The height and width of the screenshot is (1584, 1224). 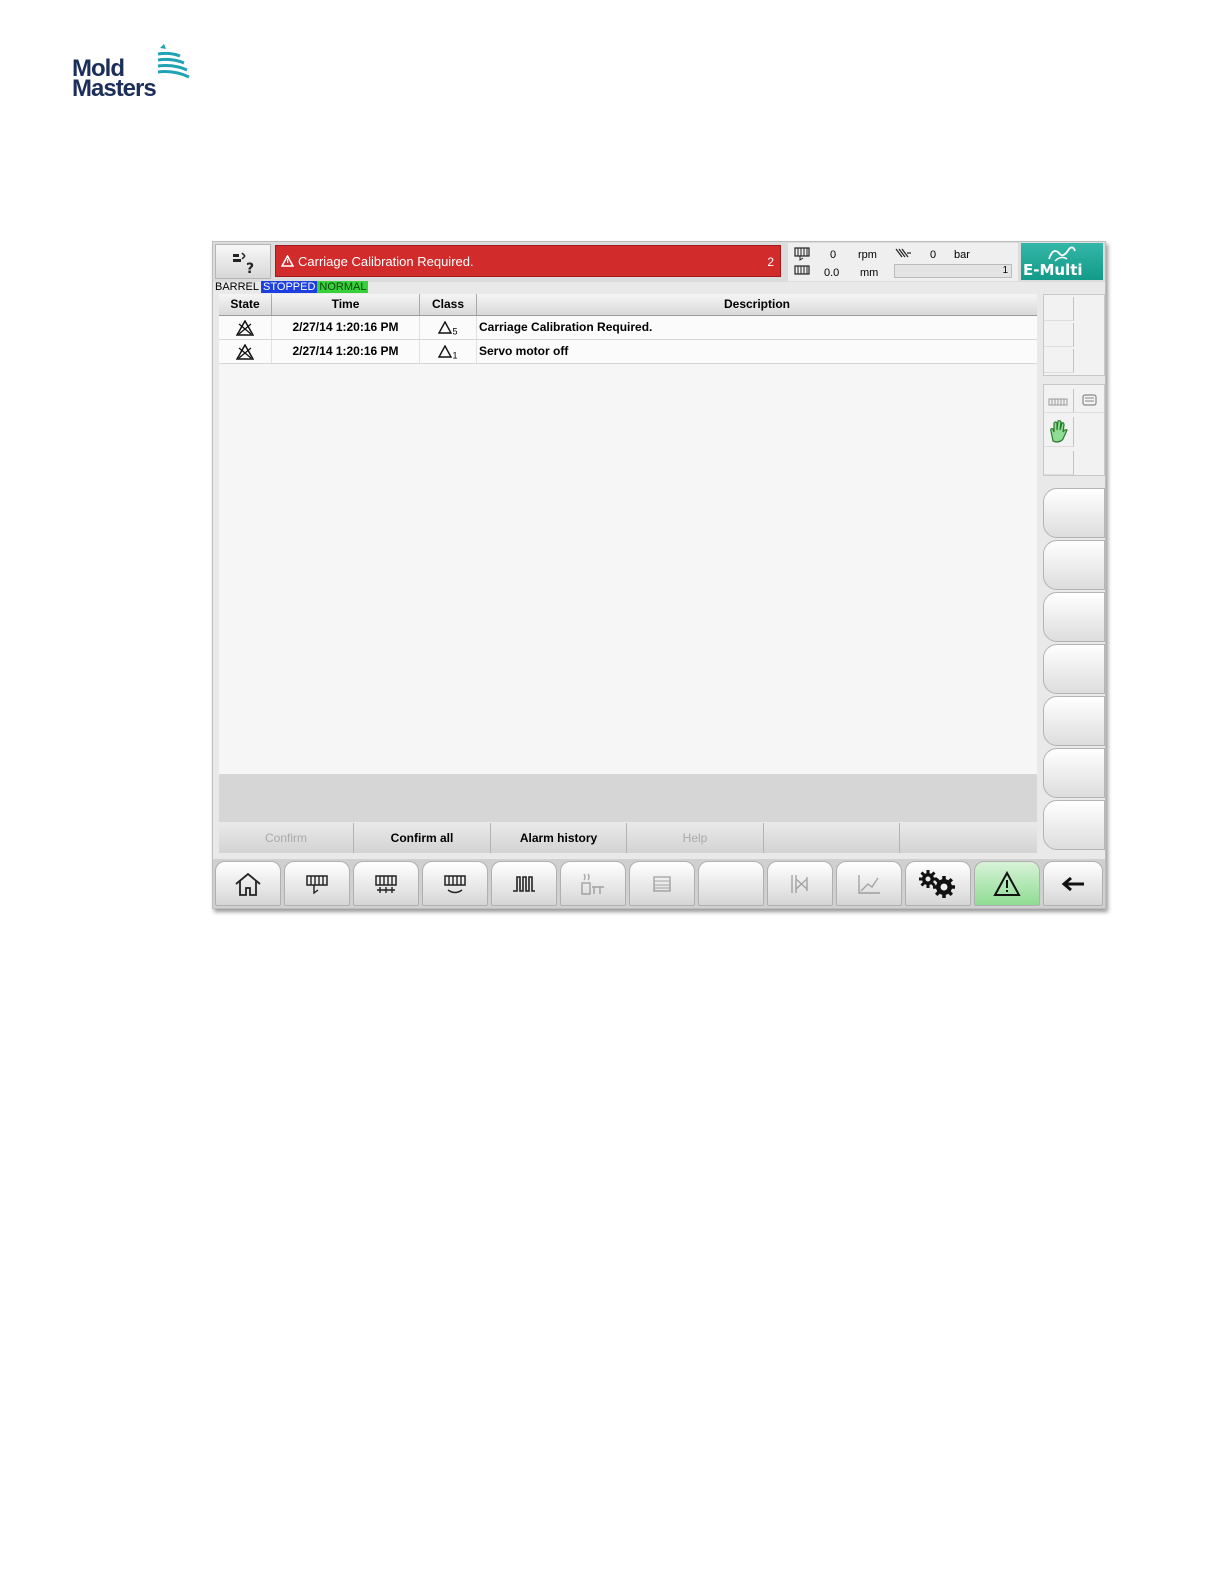 I want to click on brand-label: E-Multi, so click(x=1053, y=270).